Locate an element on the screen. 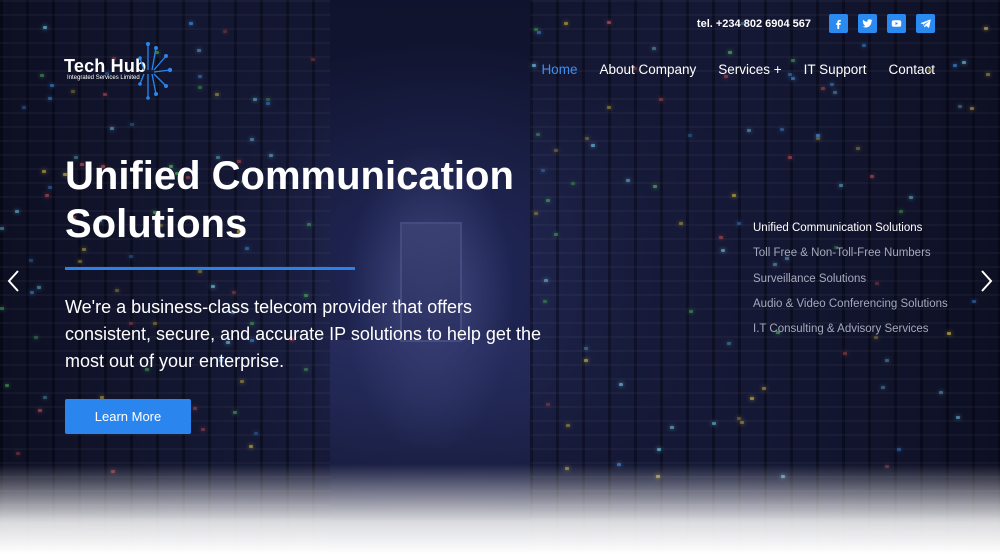 This screenshot has width=1000, height=554. twitter-icon is located at coordinates (867, 23).